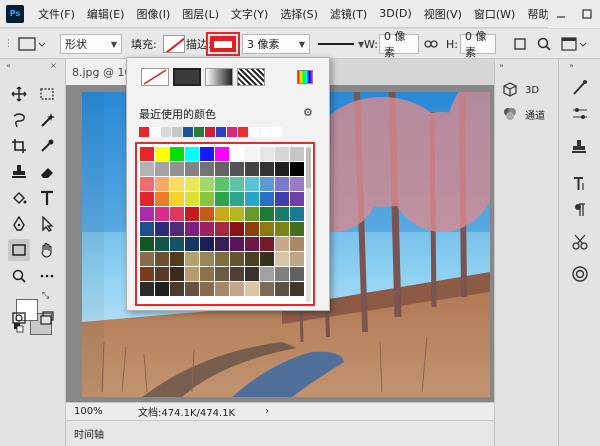 The width and height of the screenshot is (600, 446). Describe the element at coordinates (202, 14) in the screenshot. I see `menu-layer: 图层(L)` at that location.